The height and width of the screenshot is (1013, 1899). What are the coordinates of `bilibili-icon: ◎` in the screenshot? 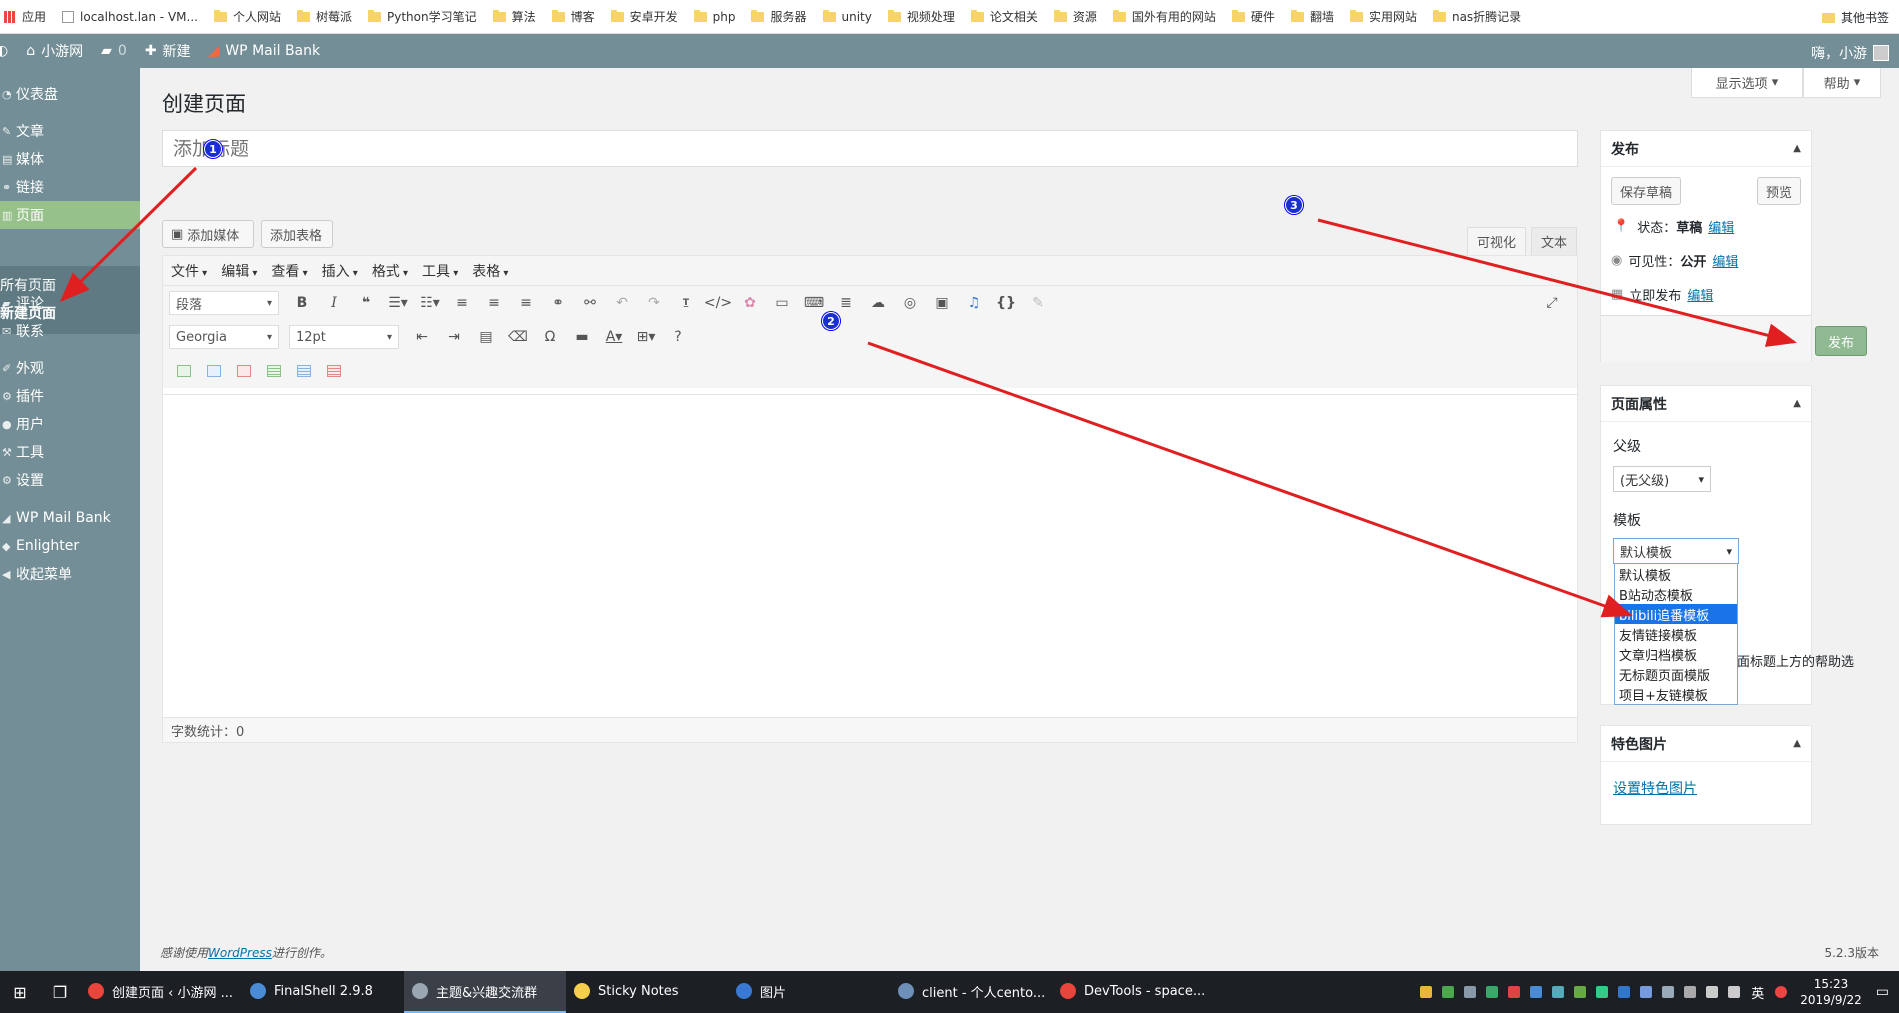 It's located at (910, 303).